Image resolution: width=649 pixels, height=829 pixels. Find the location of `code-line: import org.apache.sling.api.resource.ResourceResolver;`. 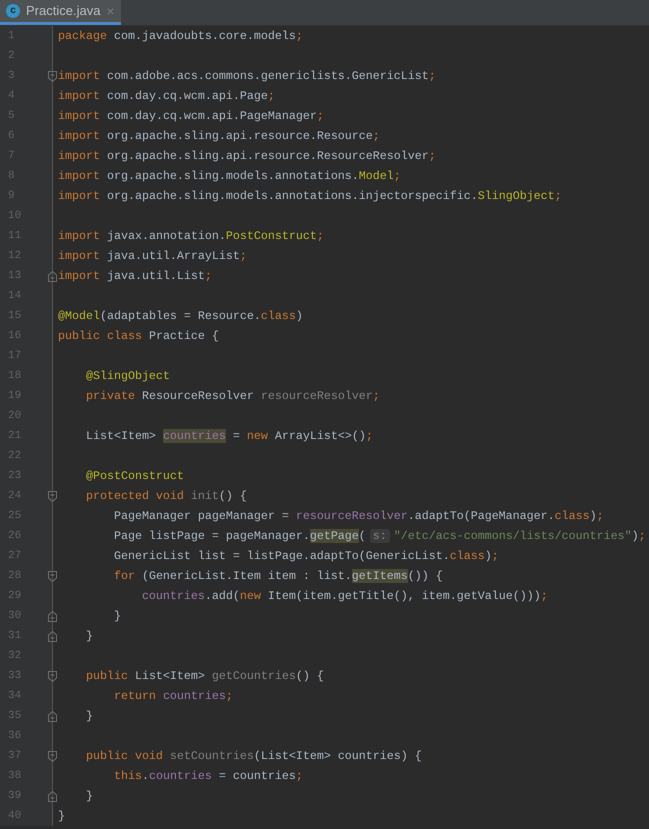

code-line: import org.apache.sling.api.resource.ResourceResolver; is located at coordinates (246, 156).